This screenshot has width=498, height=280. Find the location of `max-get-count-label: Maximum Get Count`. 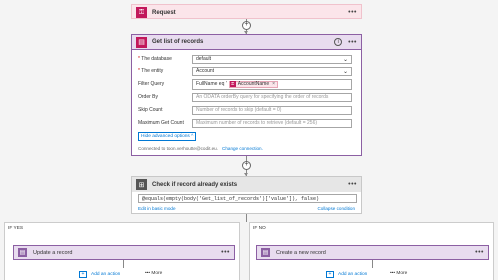

max-get-count-label: Maximum Get Count is located at coordinates (161, 123).